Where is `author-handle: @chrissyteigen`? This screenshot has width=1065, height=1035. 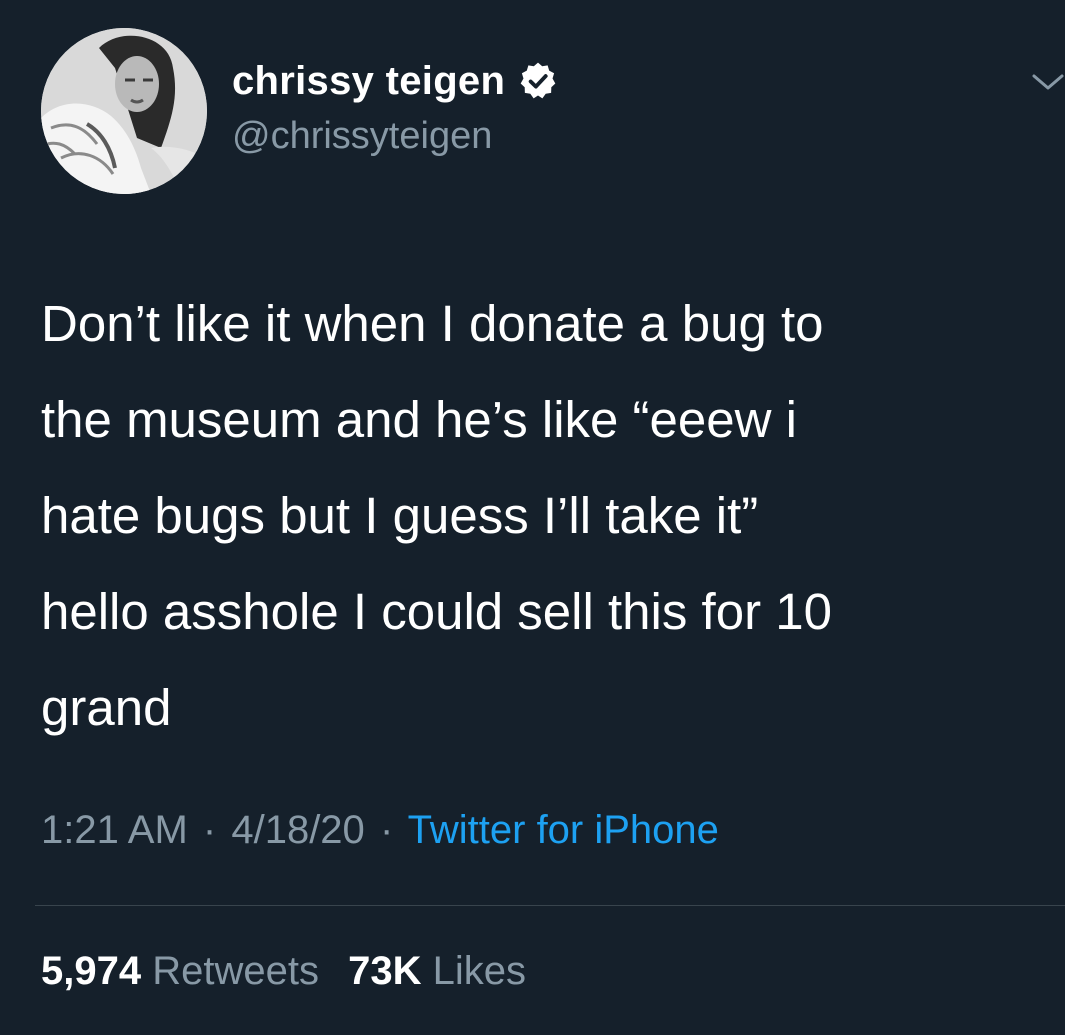
author-handle: @chrissyteigen is located at coordinates (362, 136).